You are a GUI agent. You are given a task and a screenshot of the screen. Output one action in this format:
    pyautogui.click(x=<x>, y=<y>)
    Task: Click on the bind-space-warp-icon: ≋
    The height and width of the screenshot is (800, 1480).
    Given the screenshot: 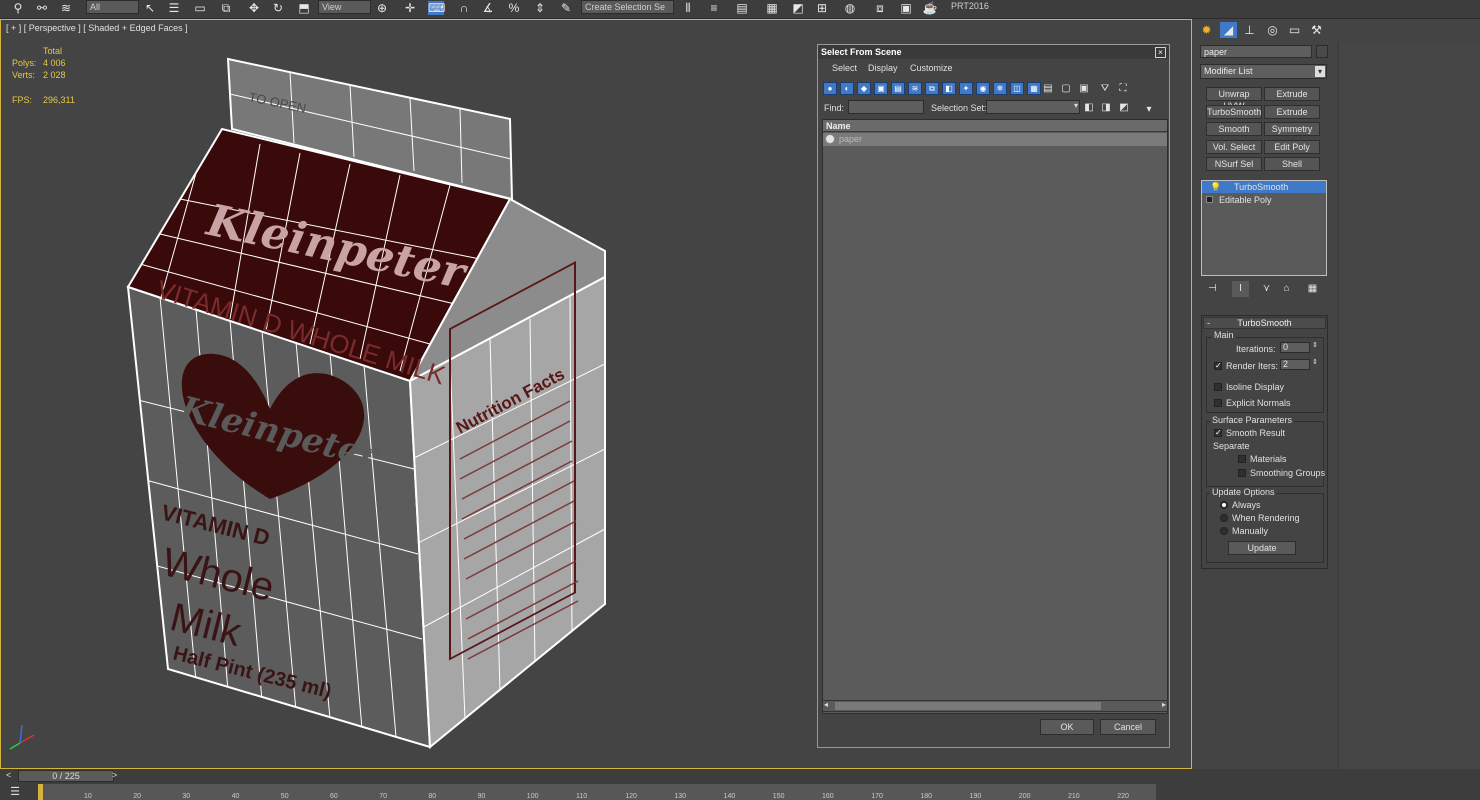 What is the action you would take?
    pyautogui.click(x=66, y=8)
    